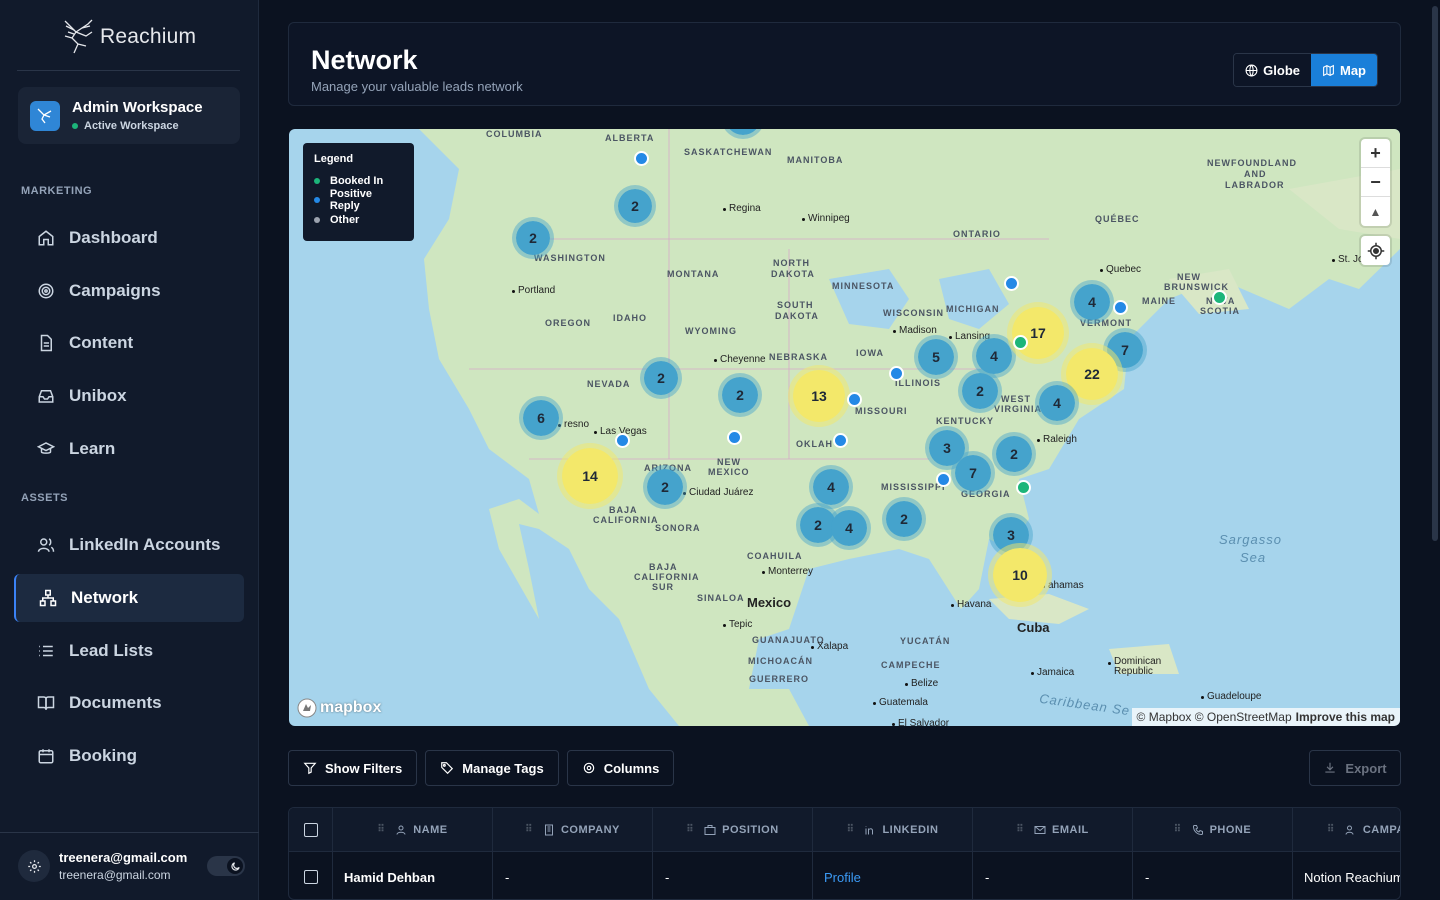  I want to click on column-header-linkedin: ⠿ LINKEDIN, so click(893, 829).